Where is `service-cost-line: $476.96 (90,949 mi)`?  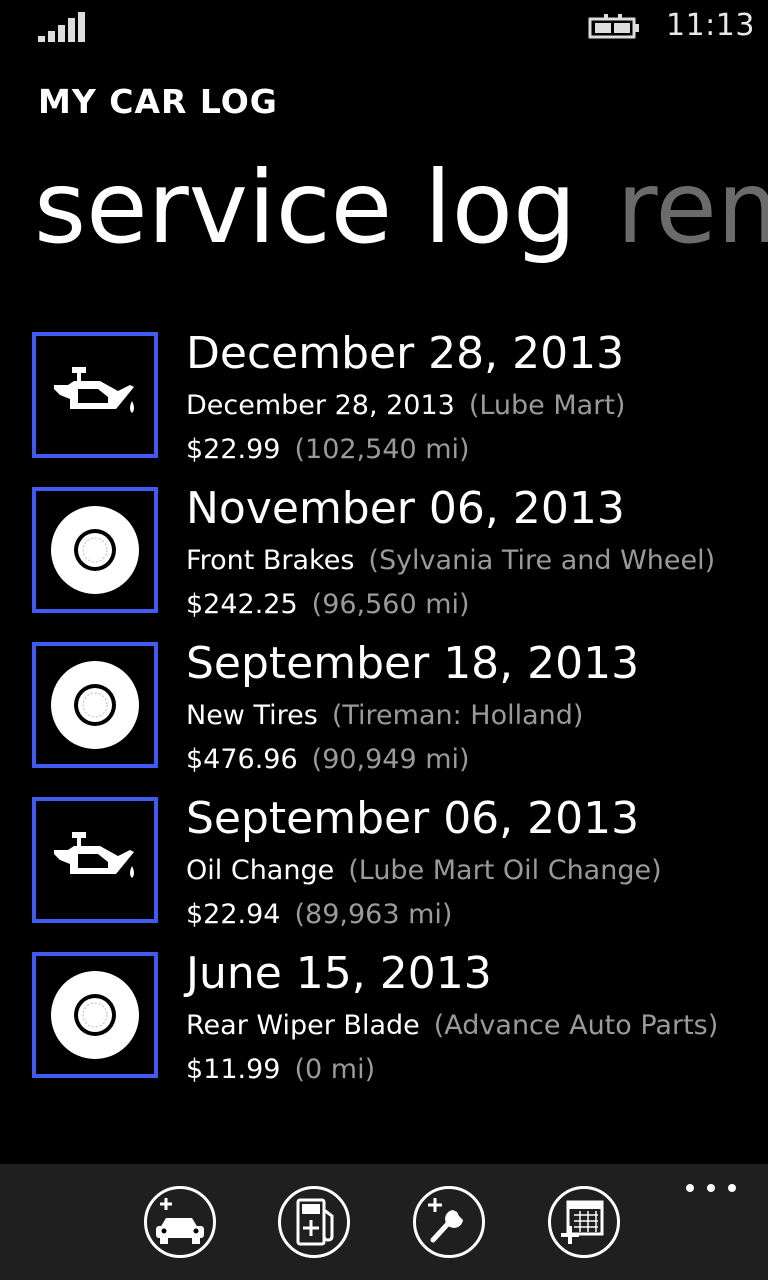 service-cost-line: $476.96 (90,949 mi) is located at coordinates (328, 760).